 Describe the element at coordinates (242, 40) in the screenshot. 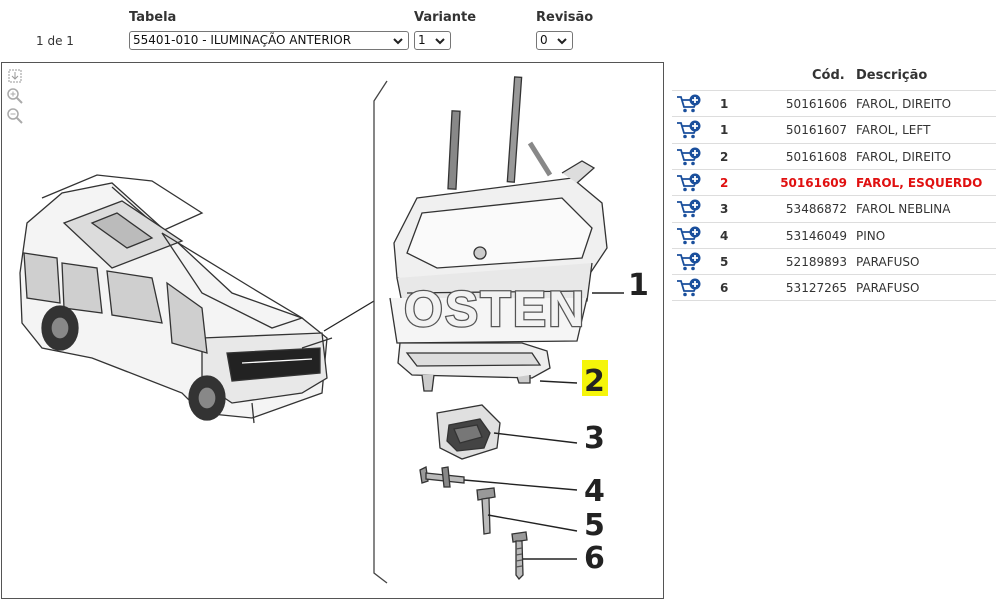

I see `tabela-select-value: 55401-010 - ILUMINAÇÃO ANTERIOR` at that location.